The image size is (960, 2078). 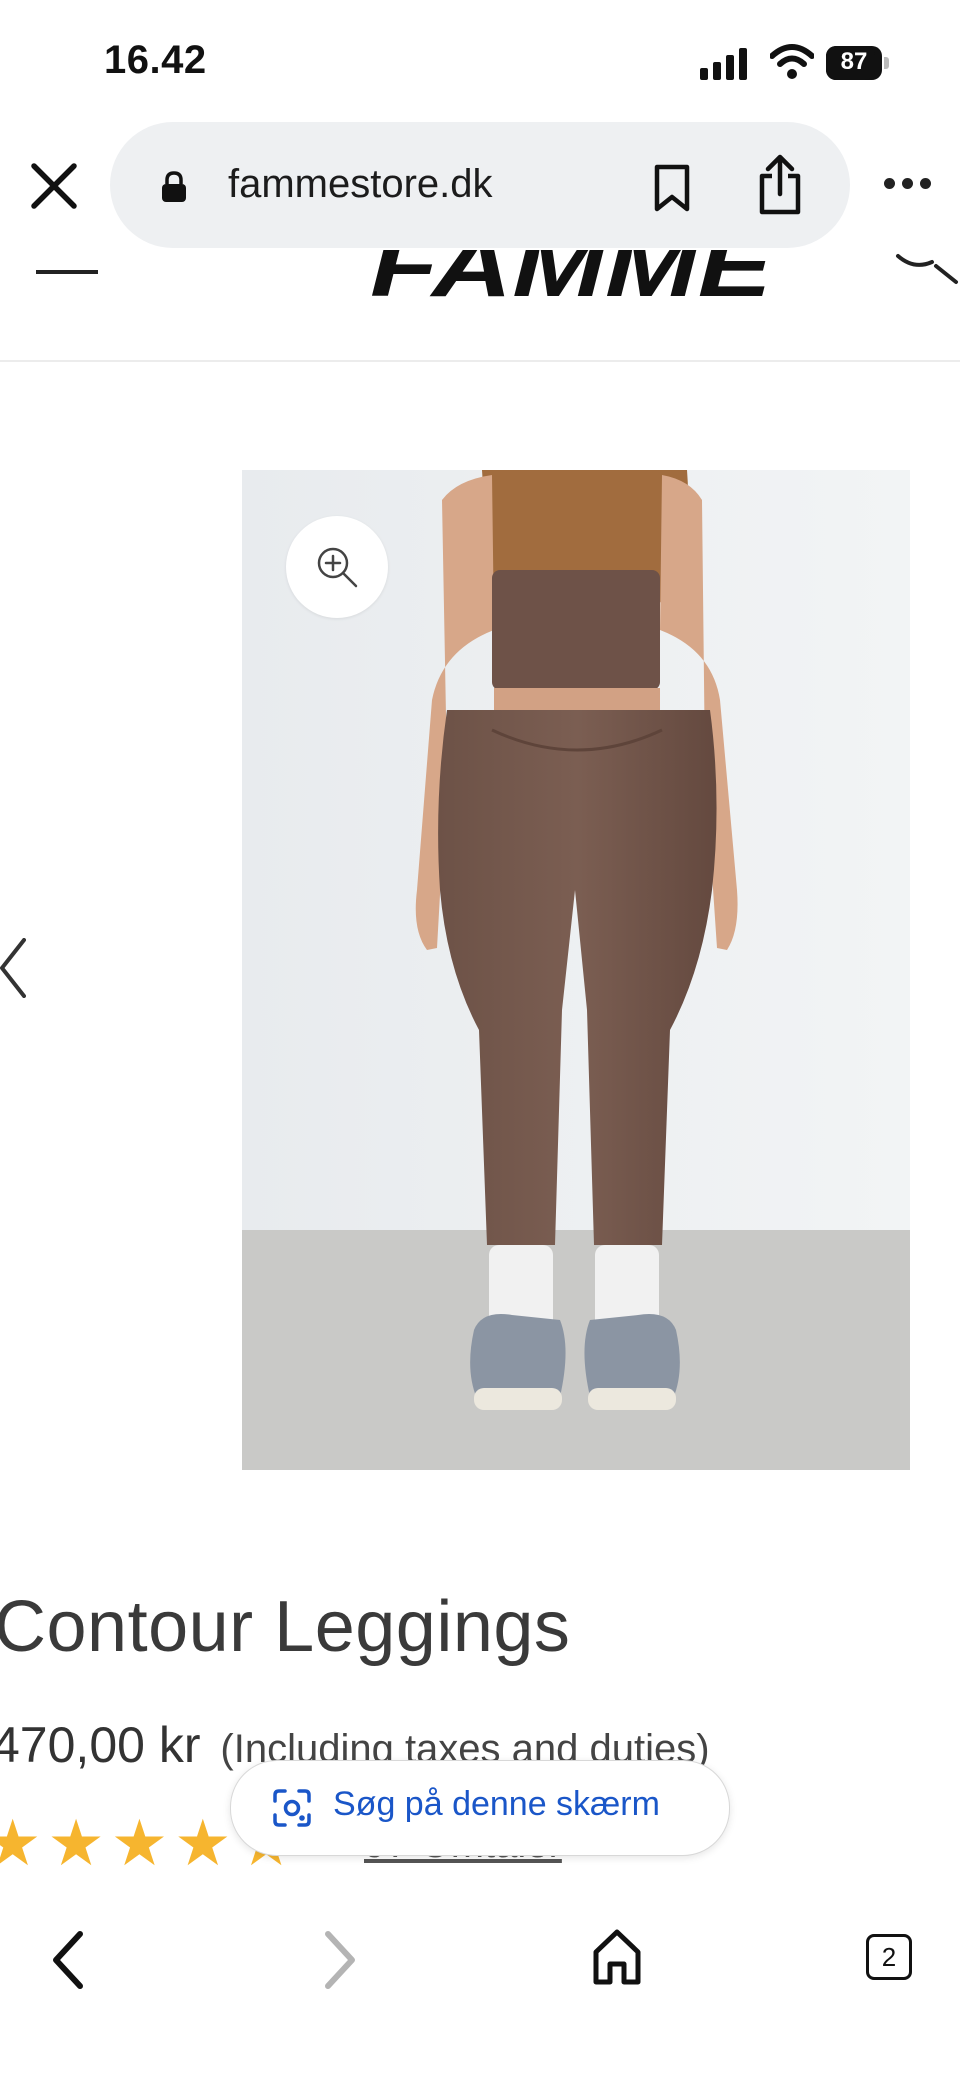 I want to click on more-icon, so click(x=908, y=185).